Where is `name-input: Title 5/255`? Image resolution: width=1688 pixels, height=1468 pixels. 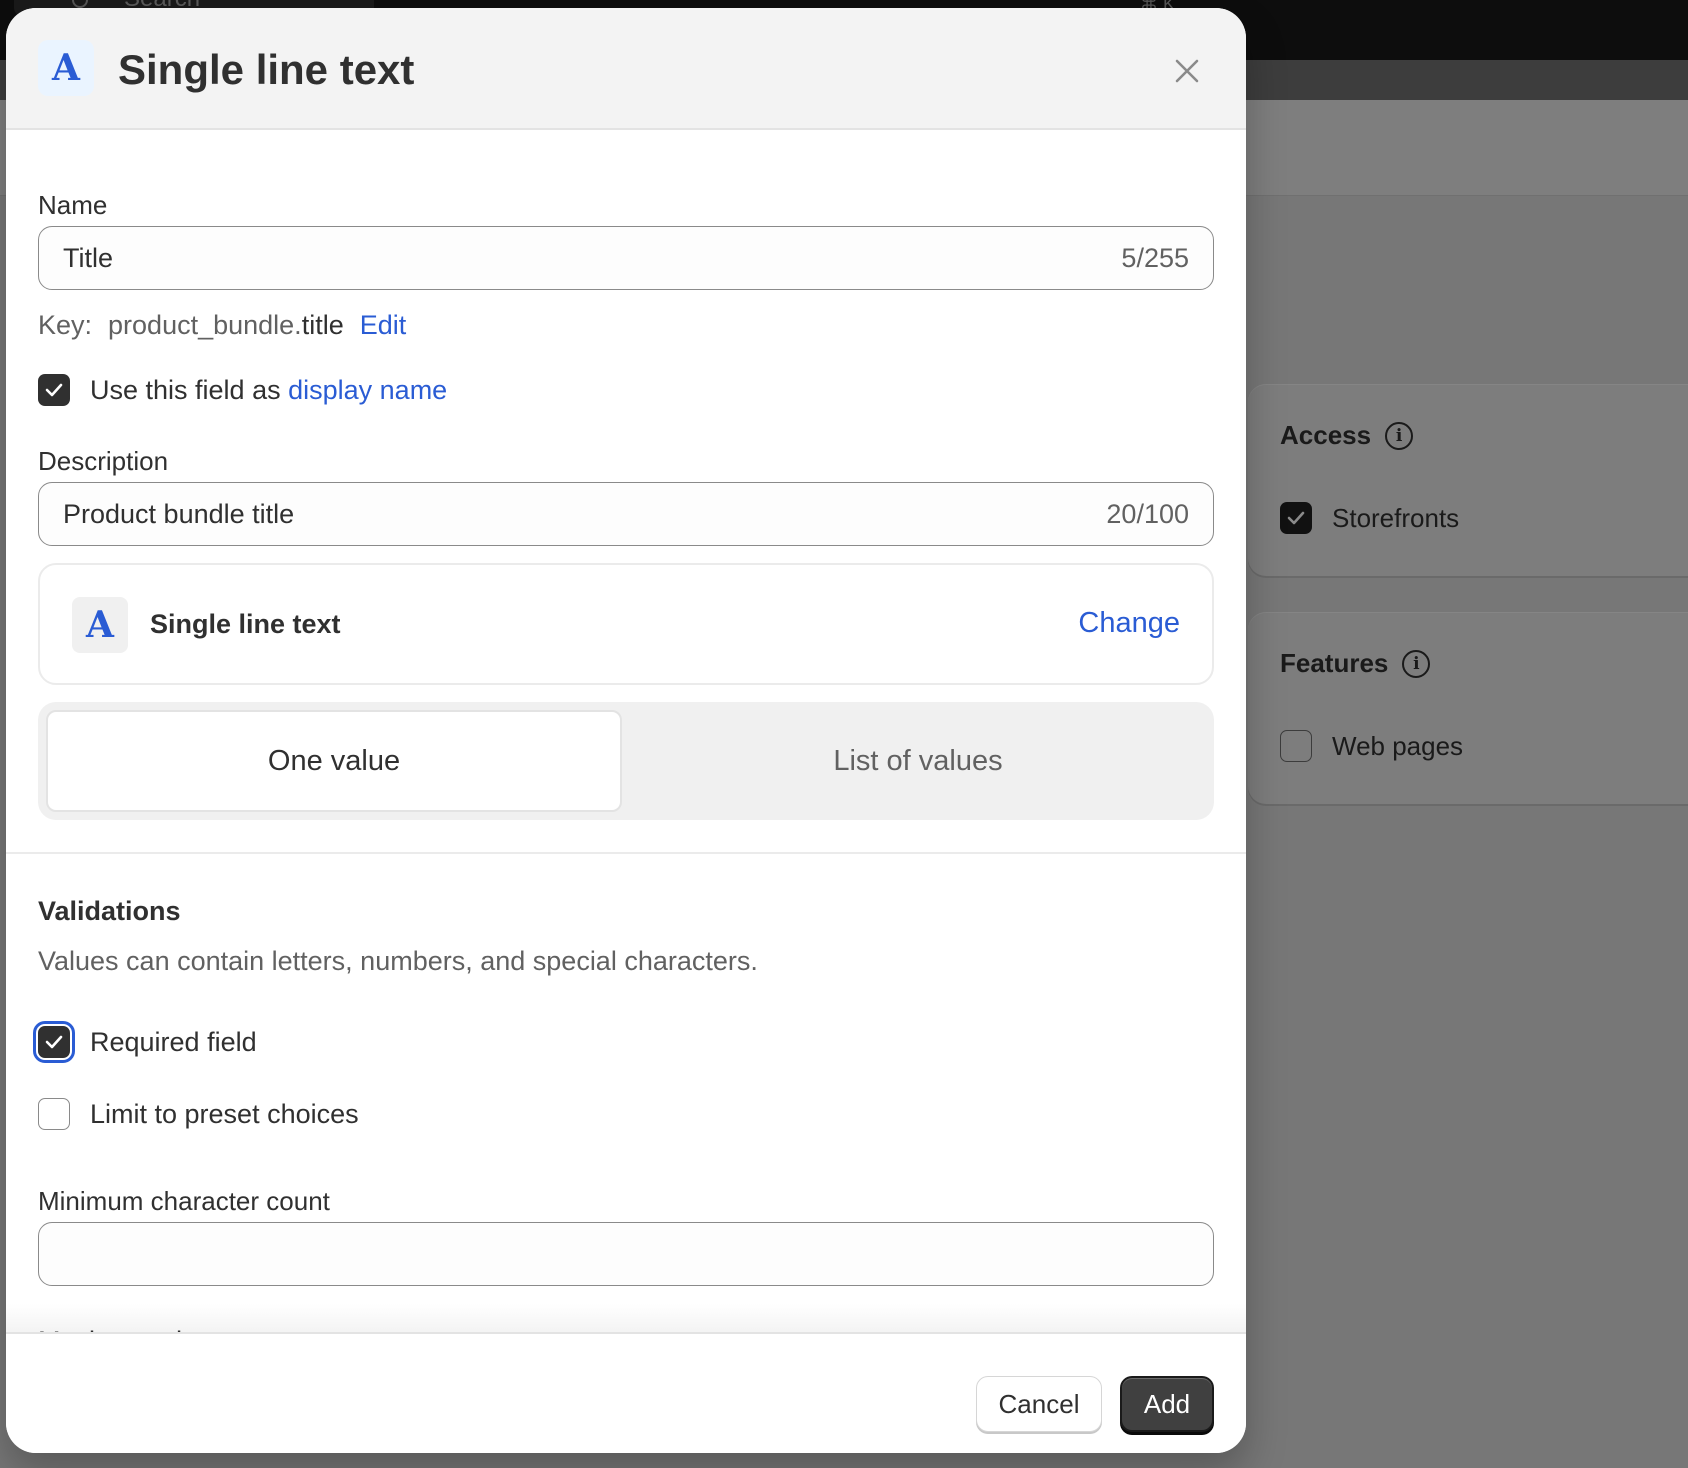 name-input: Title 5/255 is located at coordinates (626, 258).